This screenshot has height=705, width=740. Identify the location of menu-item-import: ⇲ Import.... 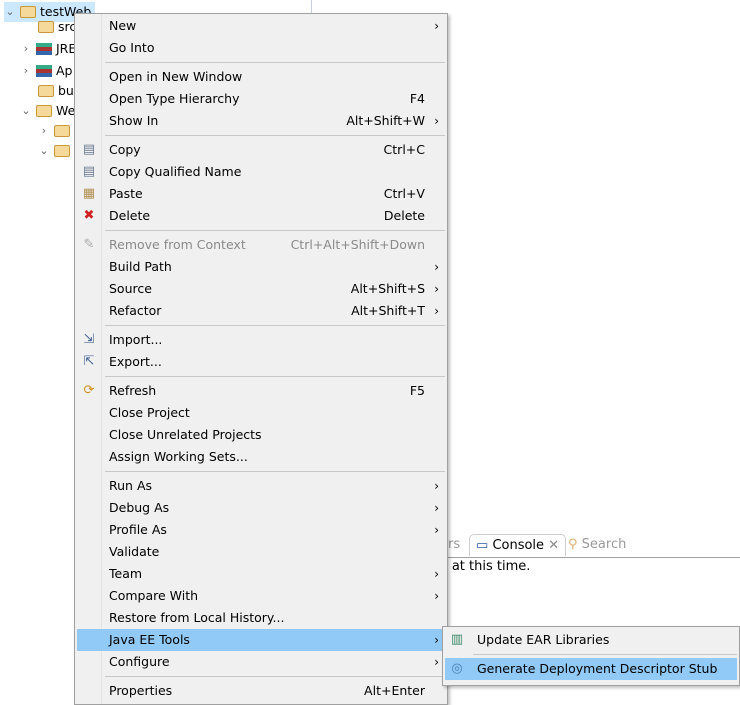
(261, 340).